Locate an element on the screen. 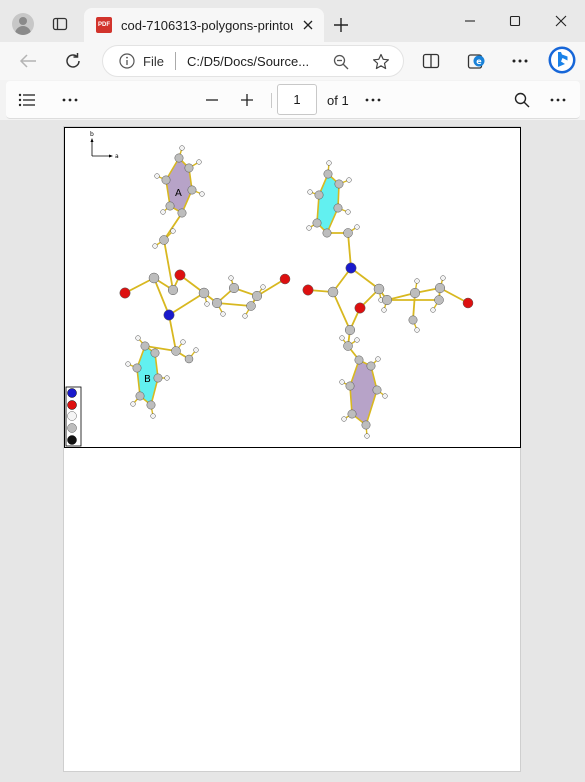  title-bar: PDF cod-7106313-polygons-printout is located at coordinates (292, 21).